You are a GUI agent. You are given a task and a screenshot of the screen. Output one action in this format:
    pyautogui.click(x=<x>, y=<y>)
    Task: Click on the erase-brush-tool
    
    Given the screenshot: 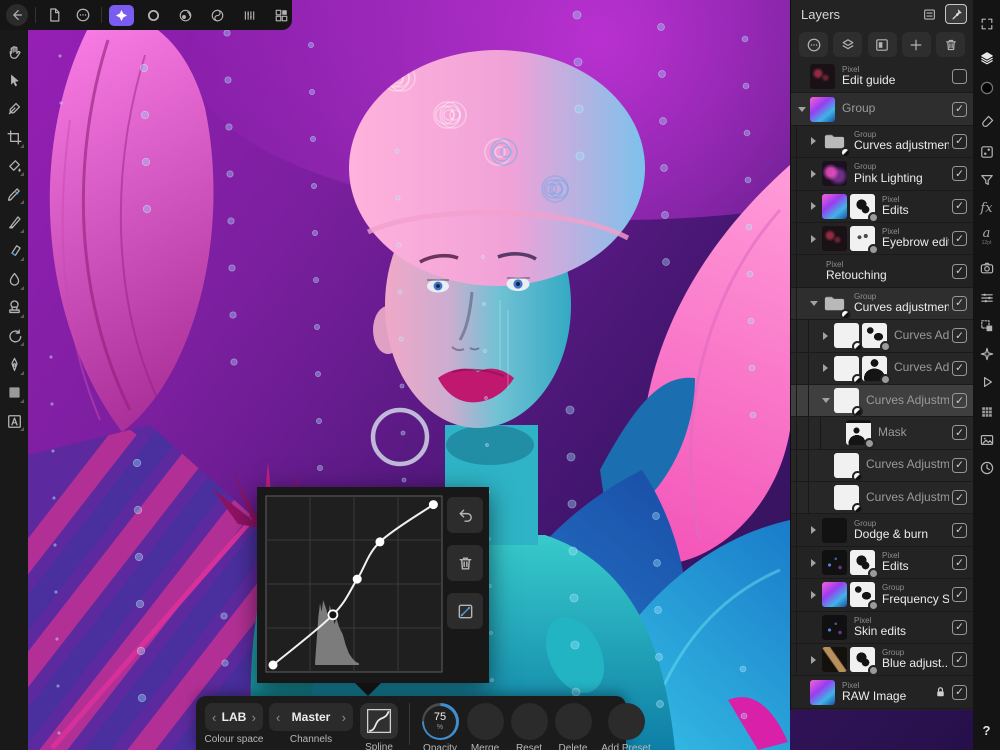 What is the action you would take?
    pyautogui.click(x=14, y=251)
    